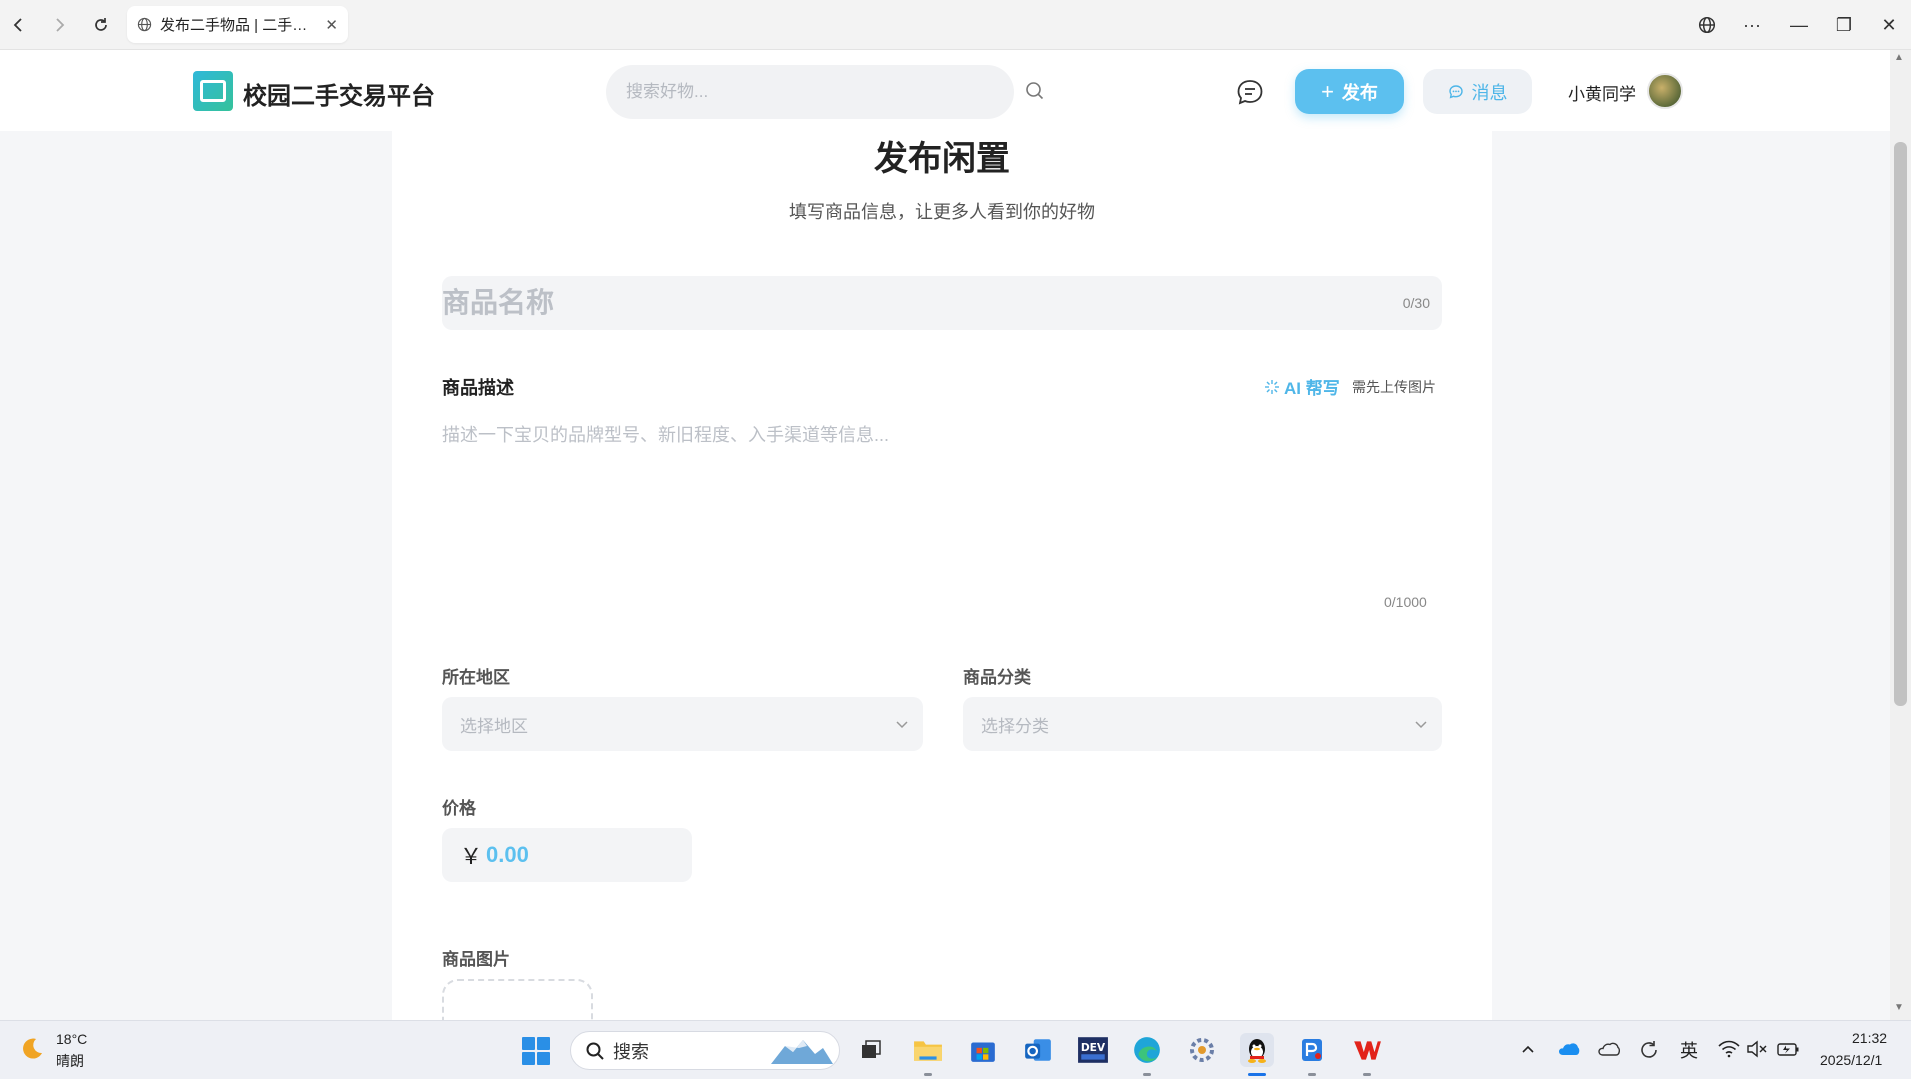 Image resolution: width=1911 pixels, height=1079 pixels. What do you see at coordinates (1257, 1074) in the screenshot?
I see `active-app-indicator` at bounding box center [1257, 1074].